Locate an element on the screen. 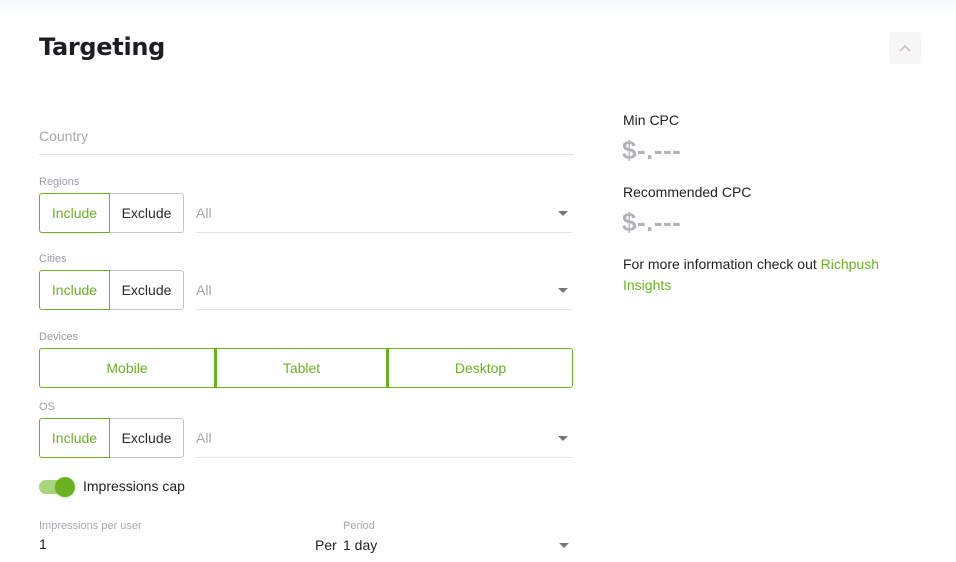 This screenshot has height=562, width=956. info-text-prefix: For more information check out is located at coordinates (722, 264).